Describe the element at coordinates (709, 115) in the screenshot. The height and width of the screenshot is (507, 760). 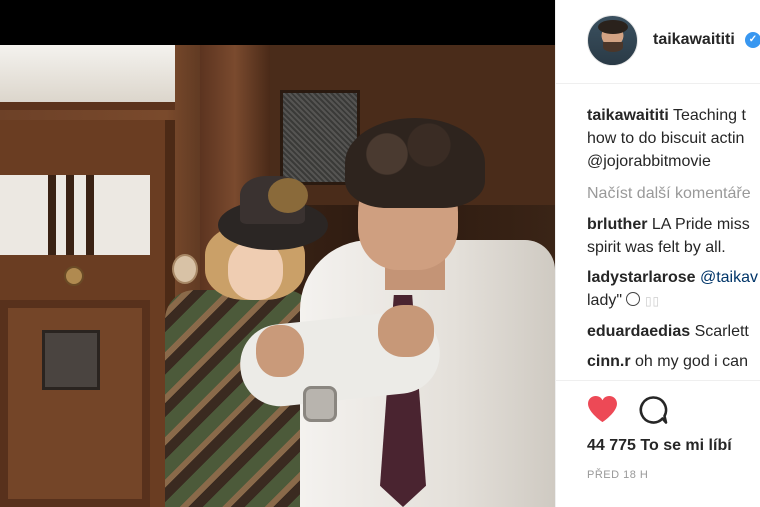
I see `caption-text: Teaching t` at that location.